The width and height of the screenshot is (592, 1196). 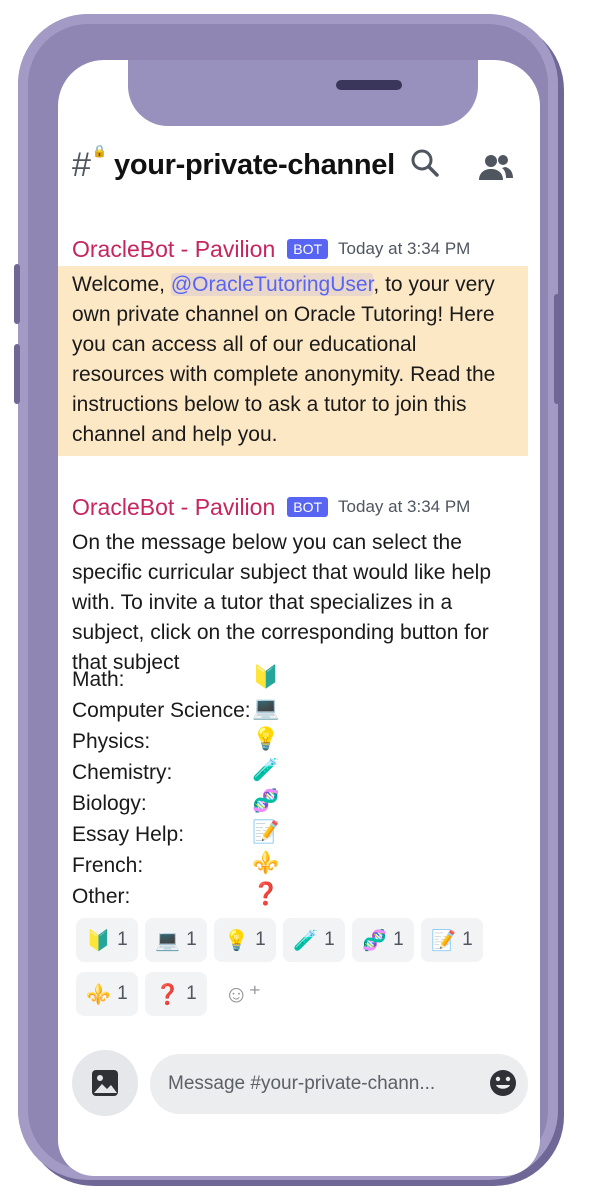 I want to click on subject-row: Biology: 🧬, so click(x=202, y=803).